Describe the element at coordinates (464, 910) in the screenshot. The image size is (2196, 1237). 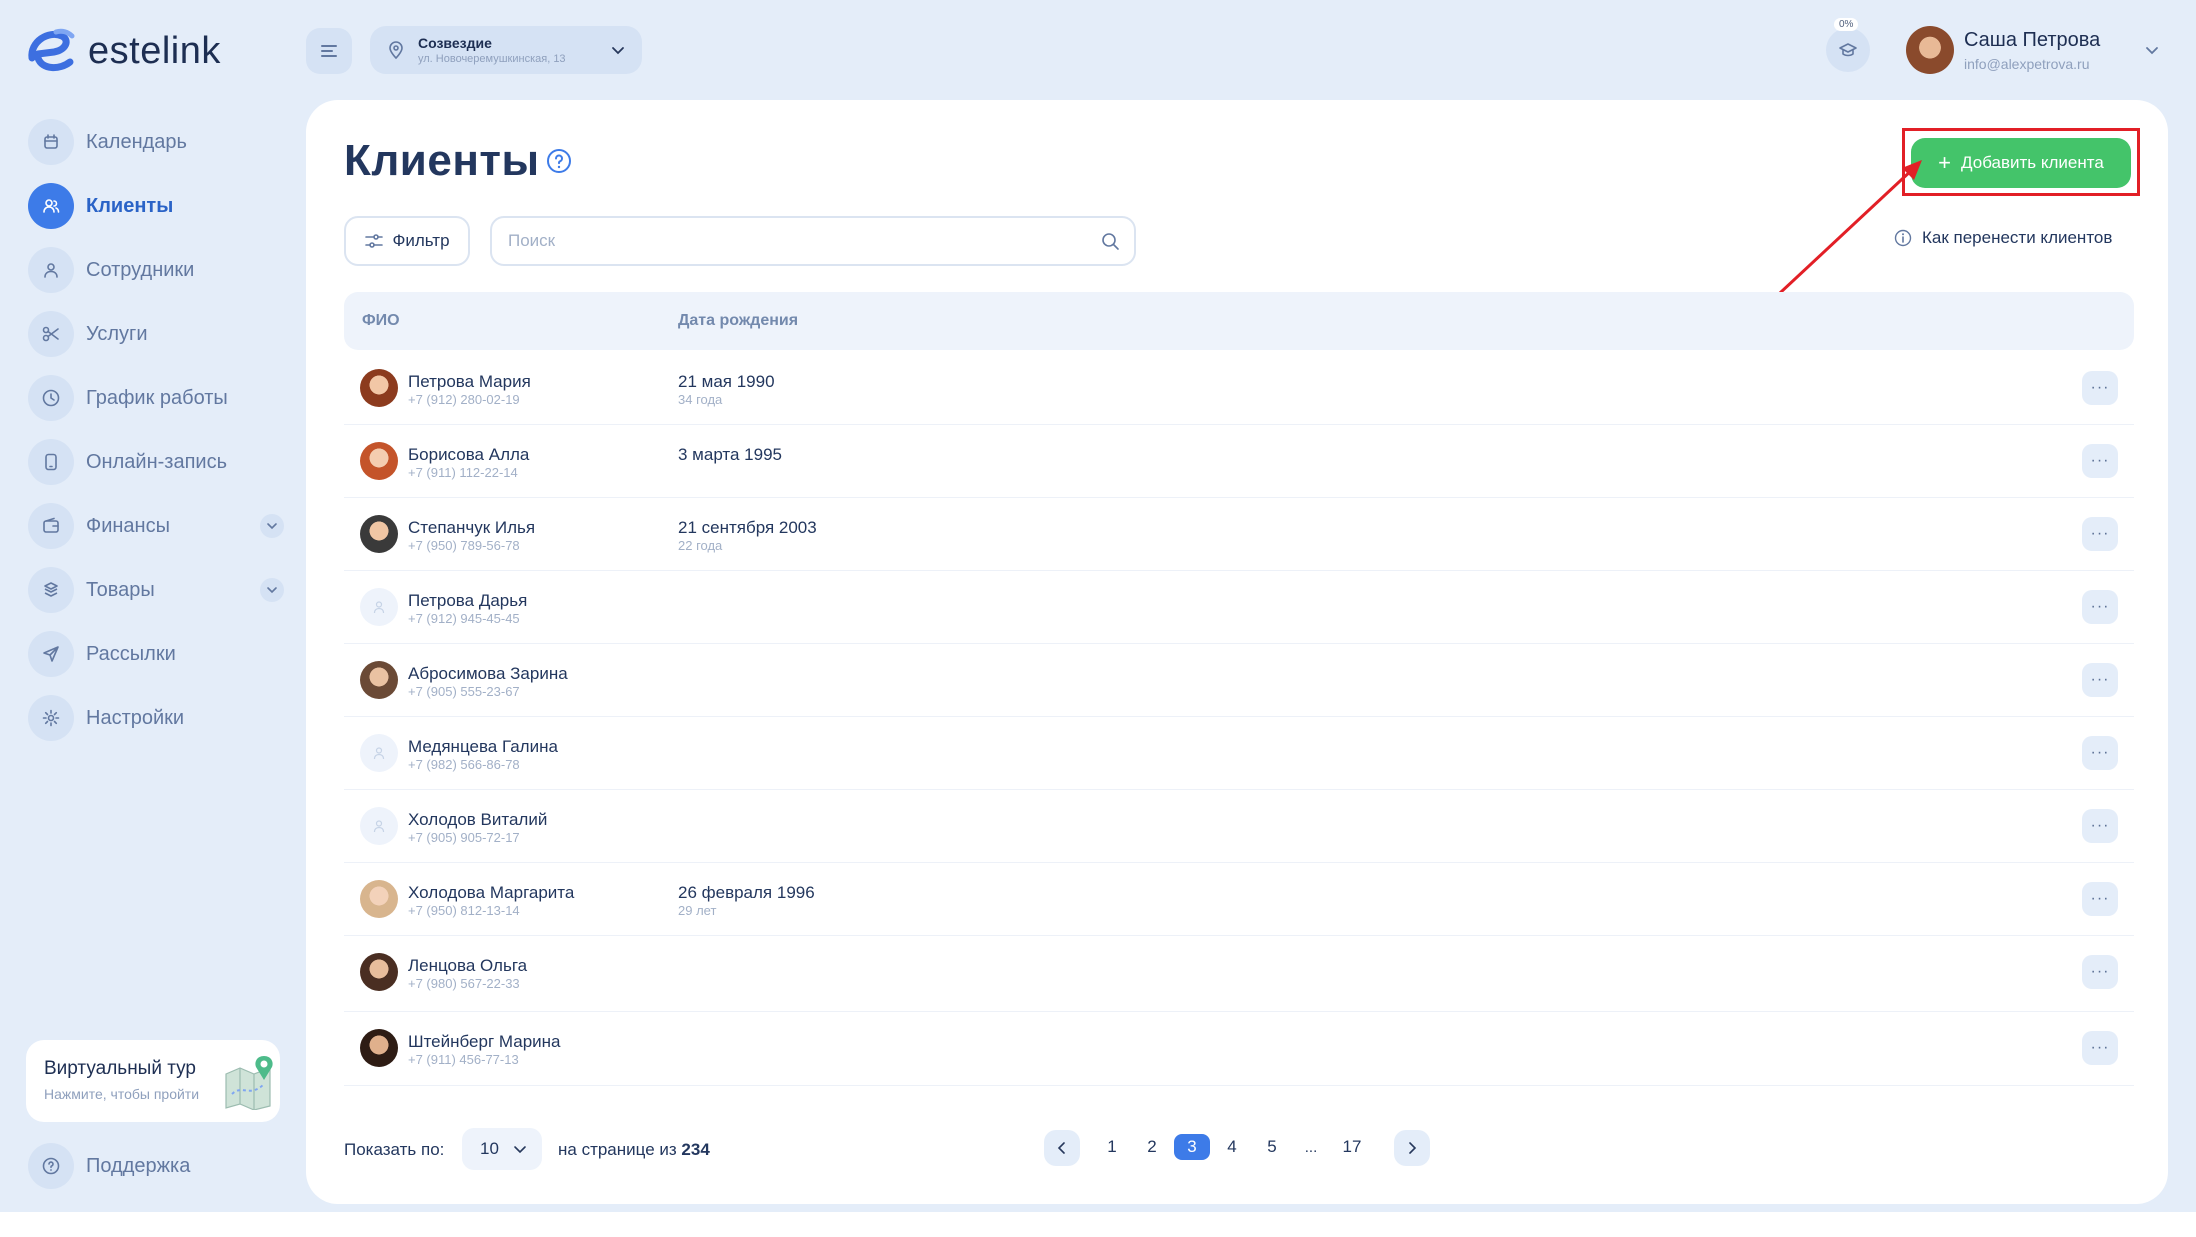
I see `client-phone: +7 (950) 812-13-14` at that location.